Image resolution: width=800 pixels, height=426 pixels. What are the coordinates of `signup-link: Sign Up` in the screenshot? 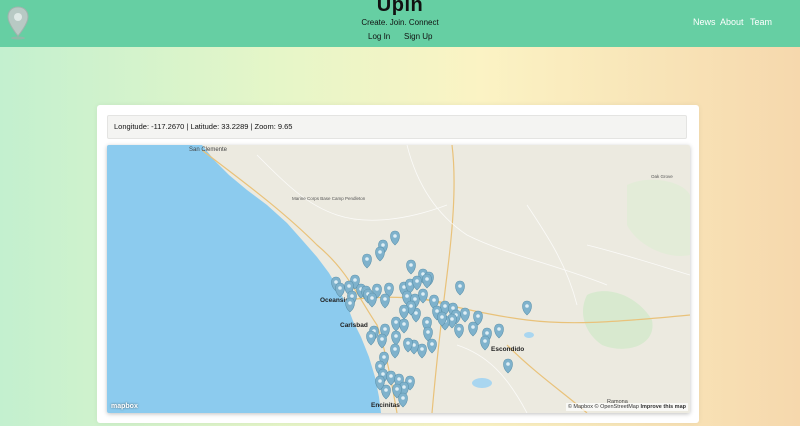 It's located at (418, 36).